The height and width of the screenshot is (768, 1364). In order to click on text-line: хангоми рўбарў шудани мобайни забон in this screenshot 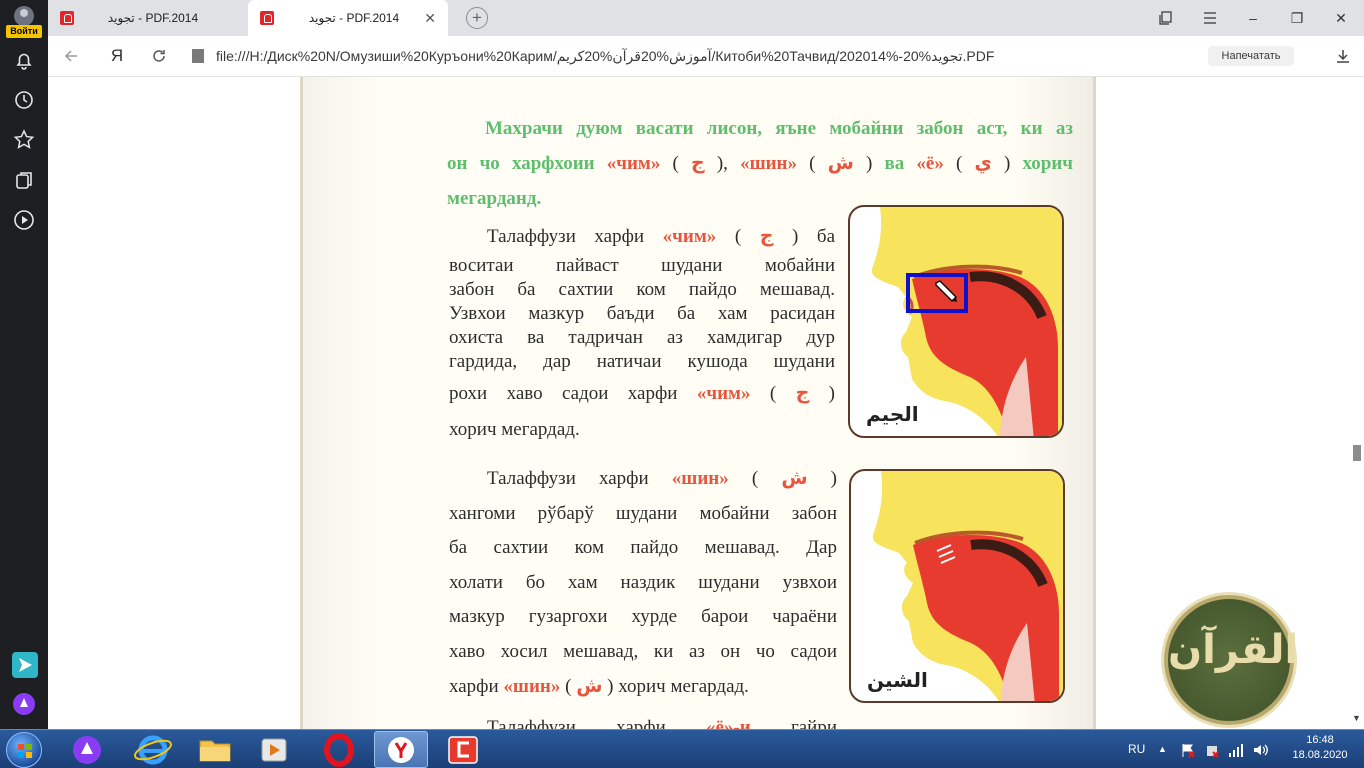, I will do `click(643, 513)`.